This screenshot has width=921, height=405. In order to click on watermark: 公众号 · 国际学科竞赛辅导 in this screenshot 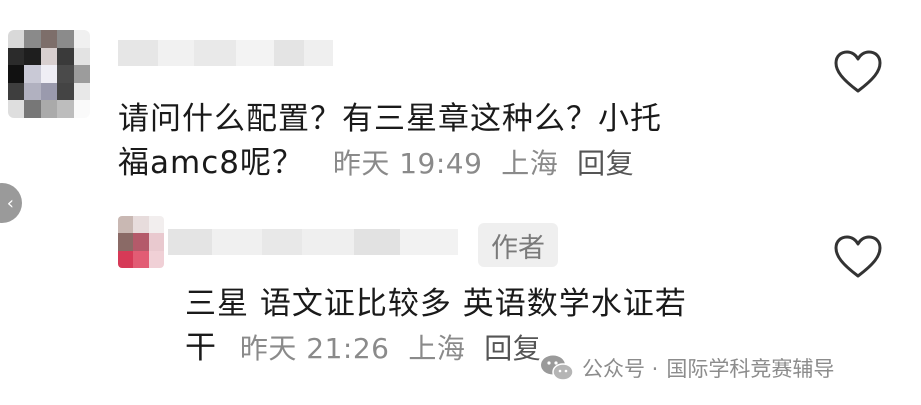, I will do `click(687, 368)`.